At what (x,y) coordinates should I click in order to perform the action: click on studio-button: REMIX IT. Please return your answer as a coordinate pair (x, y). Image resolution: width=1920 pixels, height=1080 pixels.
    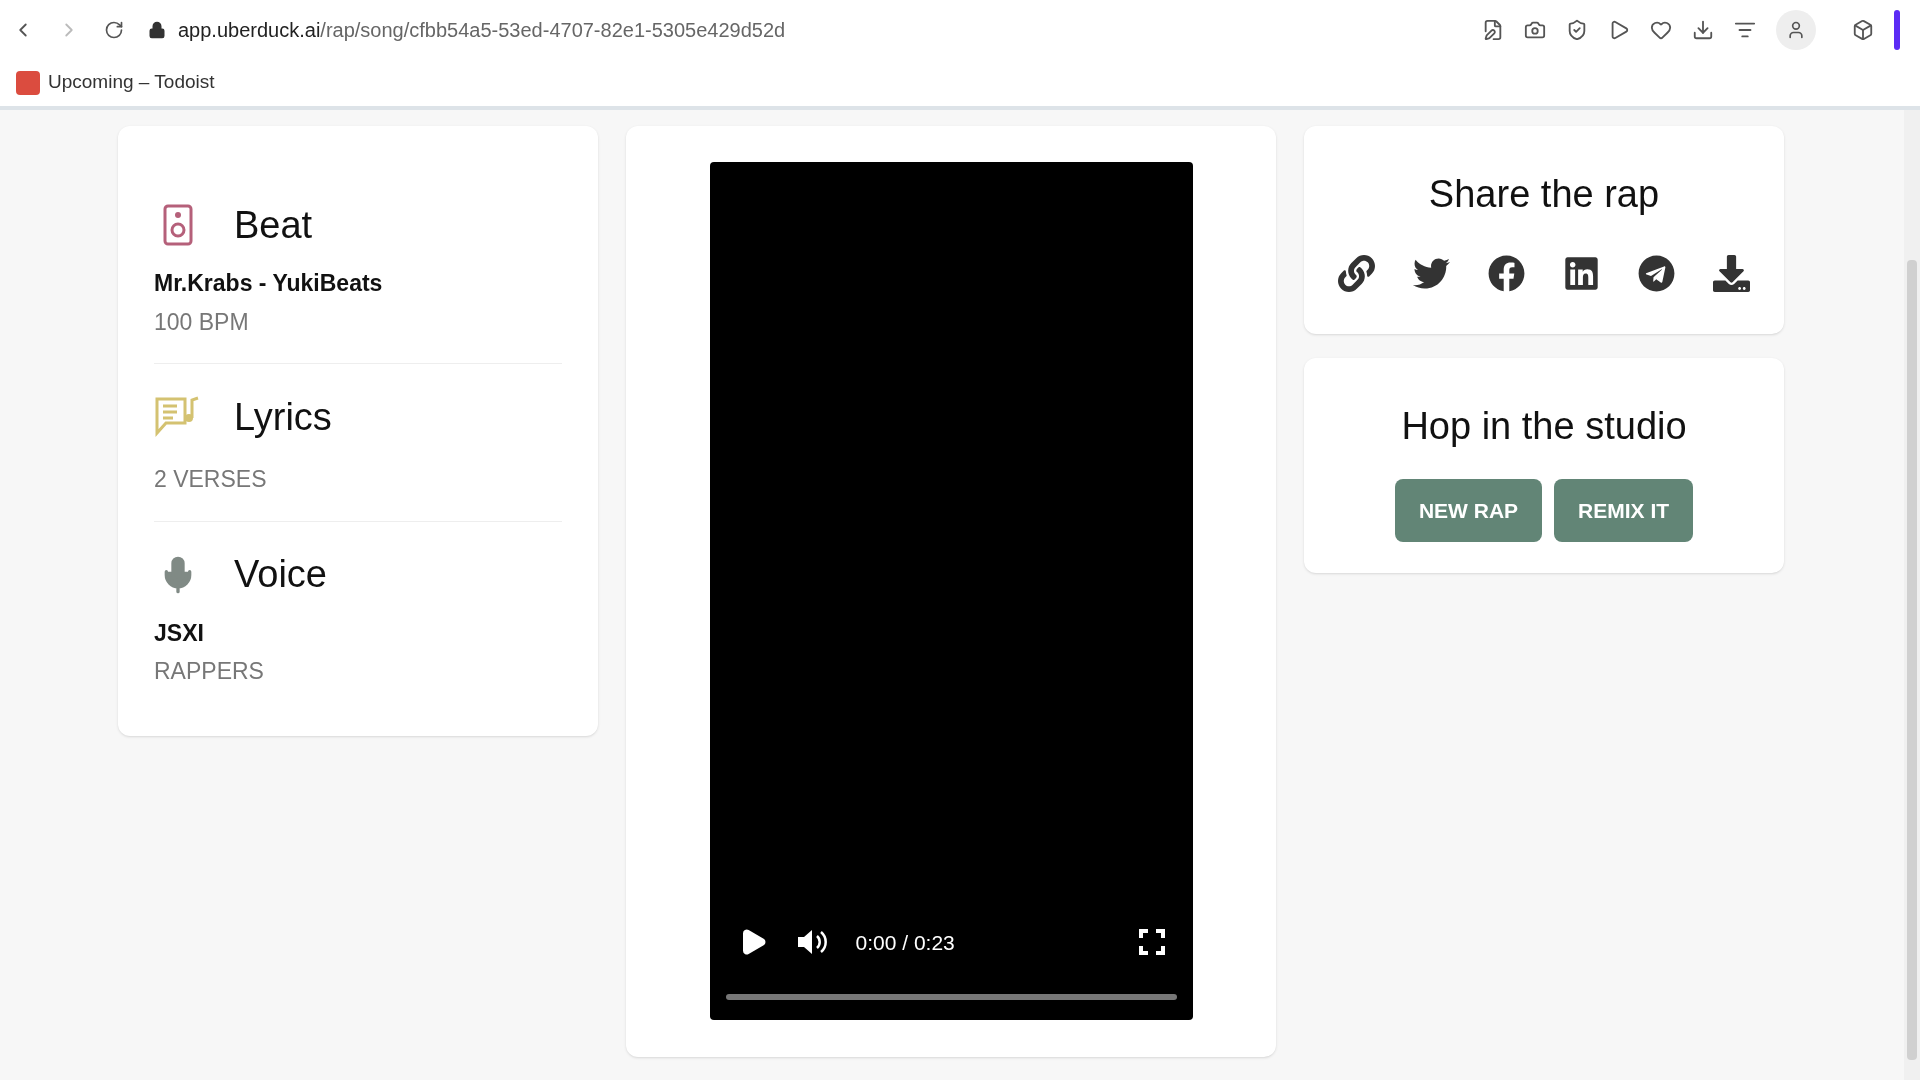
    Looking at the image, I should click on (1624, 510).